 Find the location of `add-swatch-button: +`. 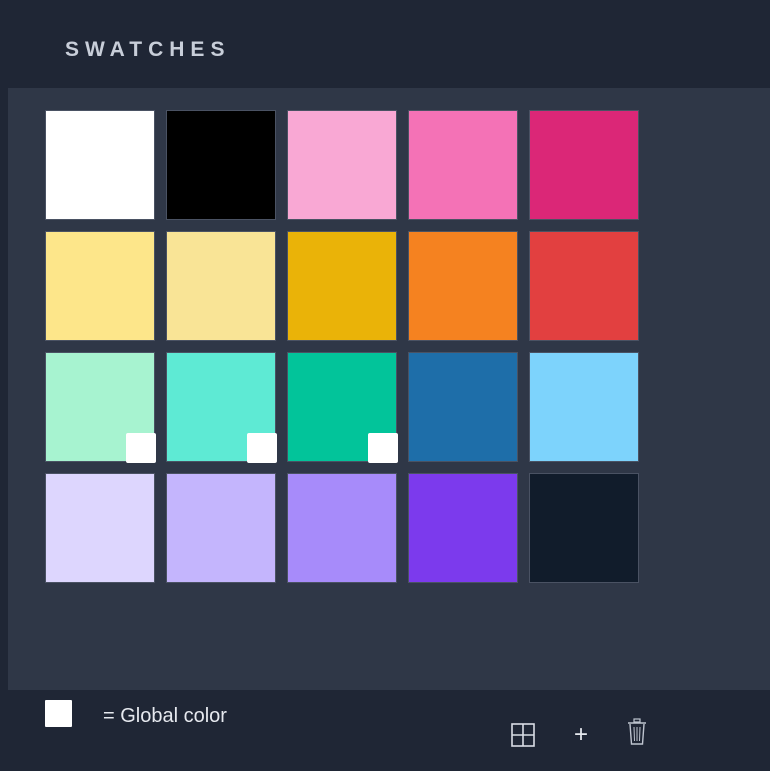

add-swatch-button: + is located at coordinates (581, 735).